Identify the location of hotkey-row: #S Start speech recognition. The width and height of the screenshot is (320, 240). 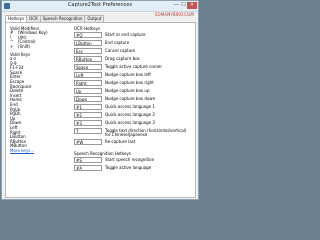
(133, 160).